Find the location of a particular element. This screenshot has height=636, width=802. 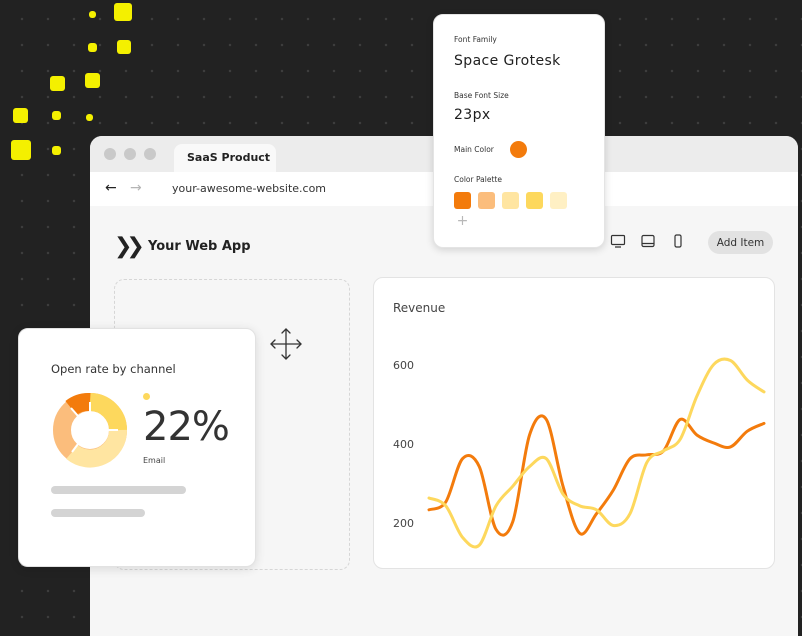

url-field: your-awesome-website.com is located at coordinates (249, 188).